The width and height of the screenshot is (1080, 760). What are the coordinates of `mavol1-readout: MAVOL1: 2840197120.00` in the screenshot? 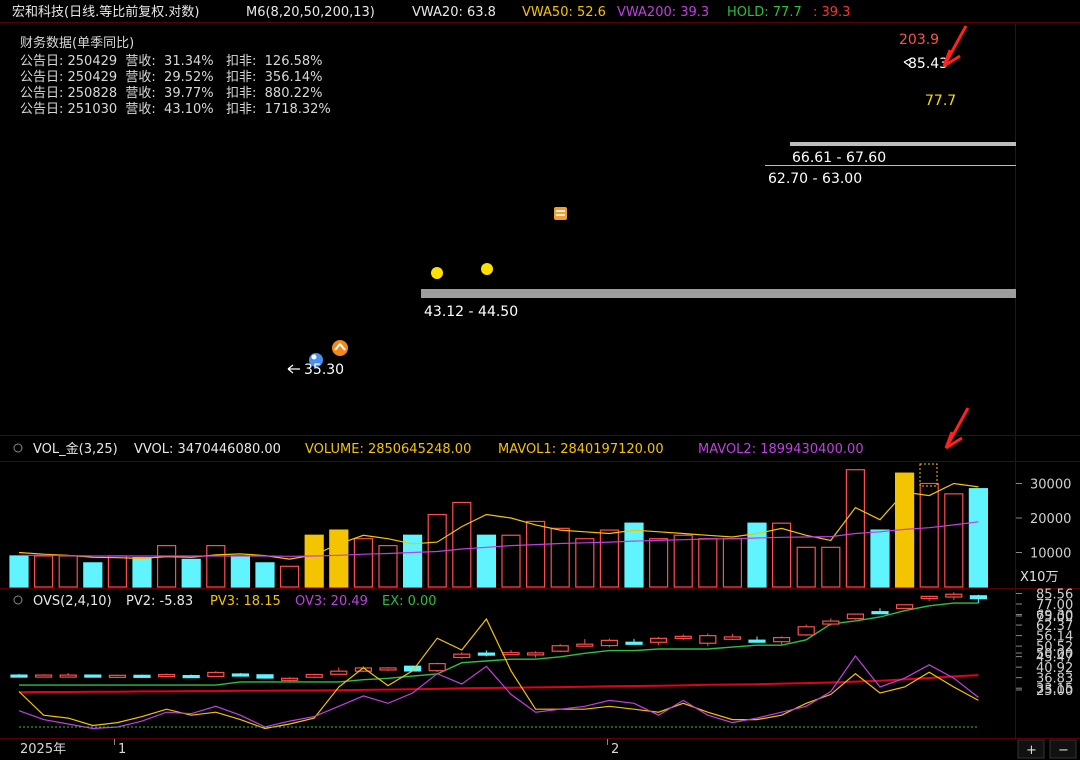 It's located at (581, 449).